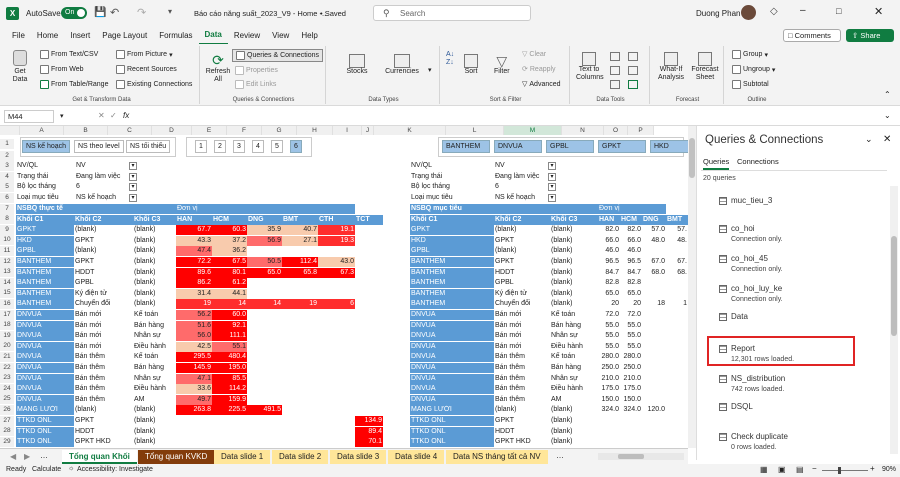  I want to click on zoom-in-icon: +, so click(872, 468).